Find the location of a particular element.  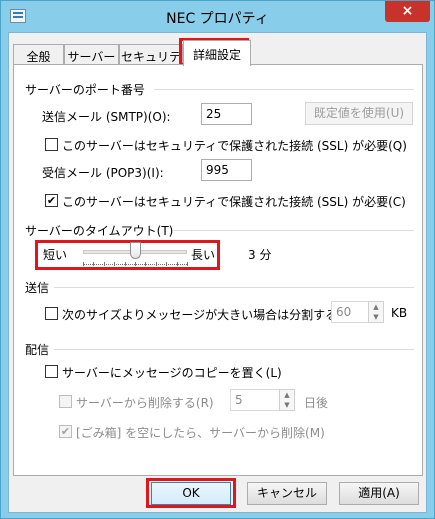

leave-copy-label: サーバーにメッセージのコピーを置く(L) is located at coordinates (172, 373).